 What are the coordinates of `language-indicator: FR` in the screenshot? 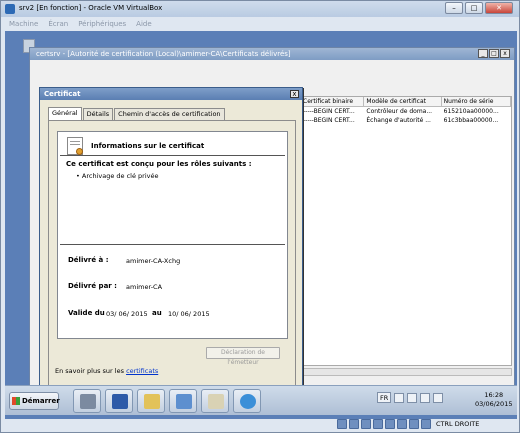 It's located at (384, 397).